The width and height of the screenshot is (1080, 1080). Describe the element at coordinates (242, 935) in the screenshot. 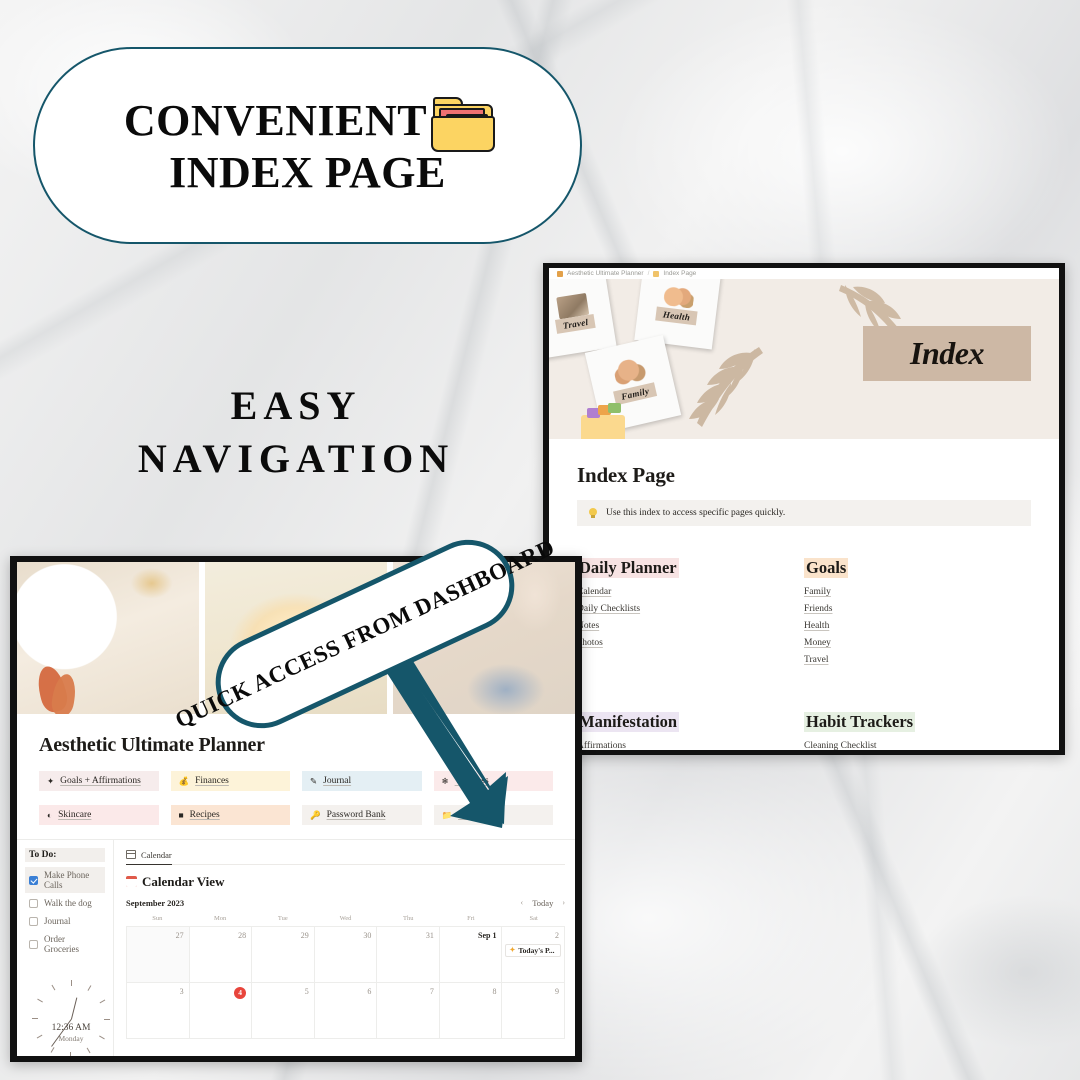

I see `calendar-day-number: 28` at that location.